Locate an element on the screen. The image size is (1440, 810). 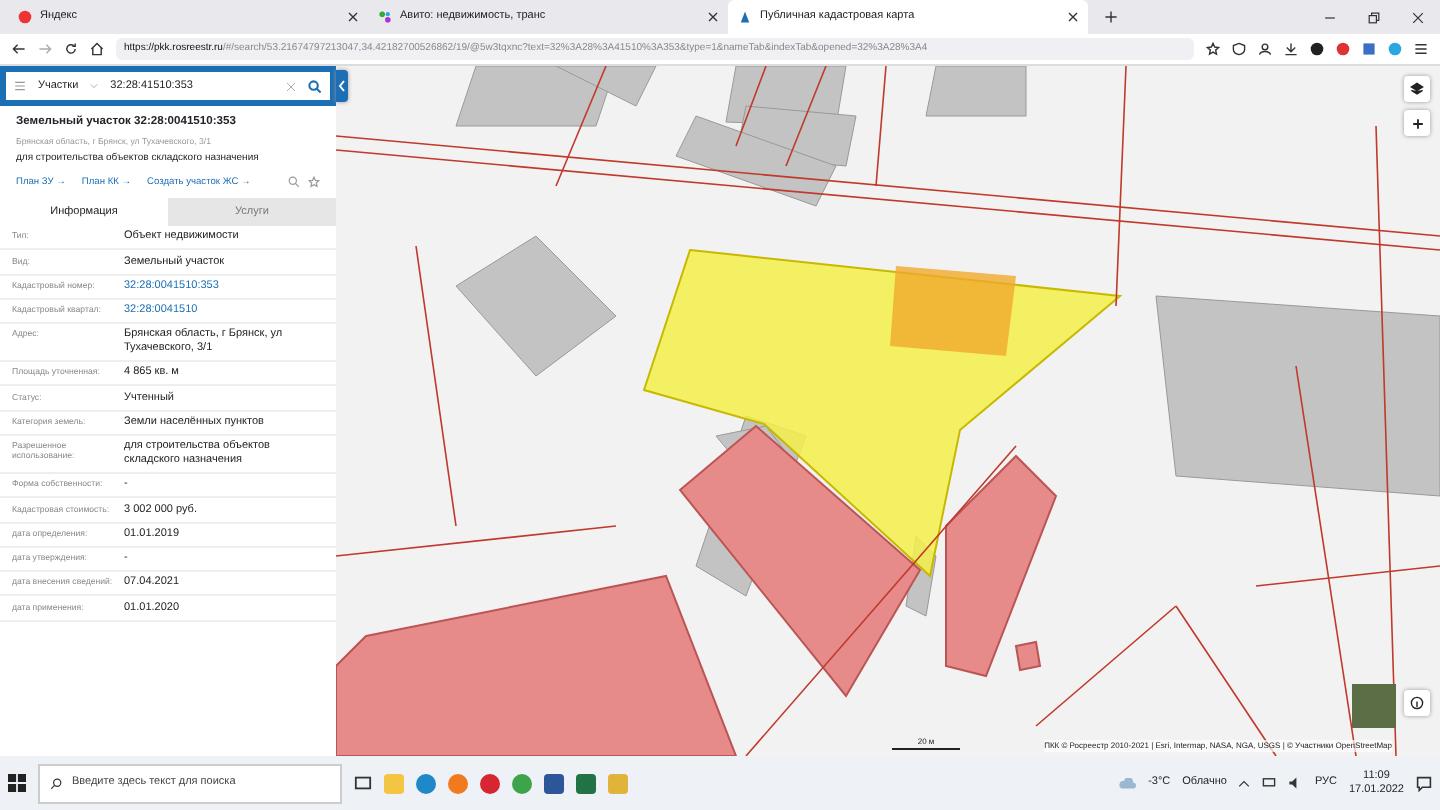
cloud-icon is located at coordinates (1127, 783).